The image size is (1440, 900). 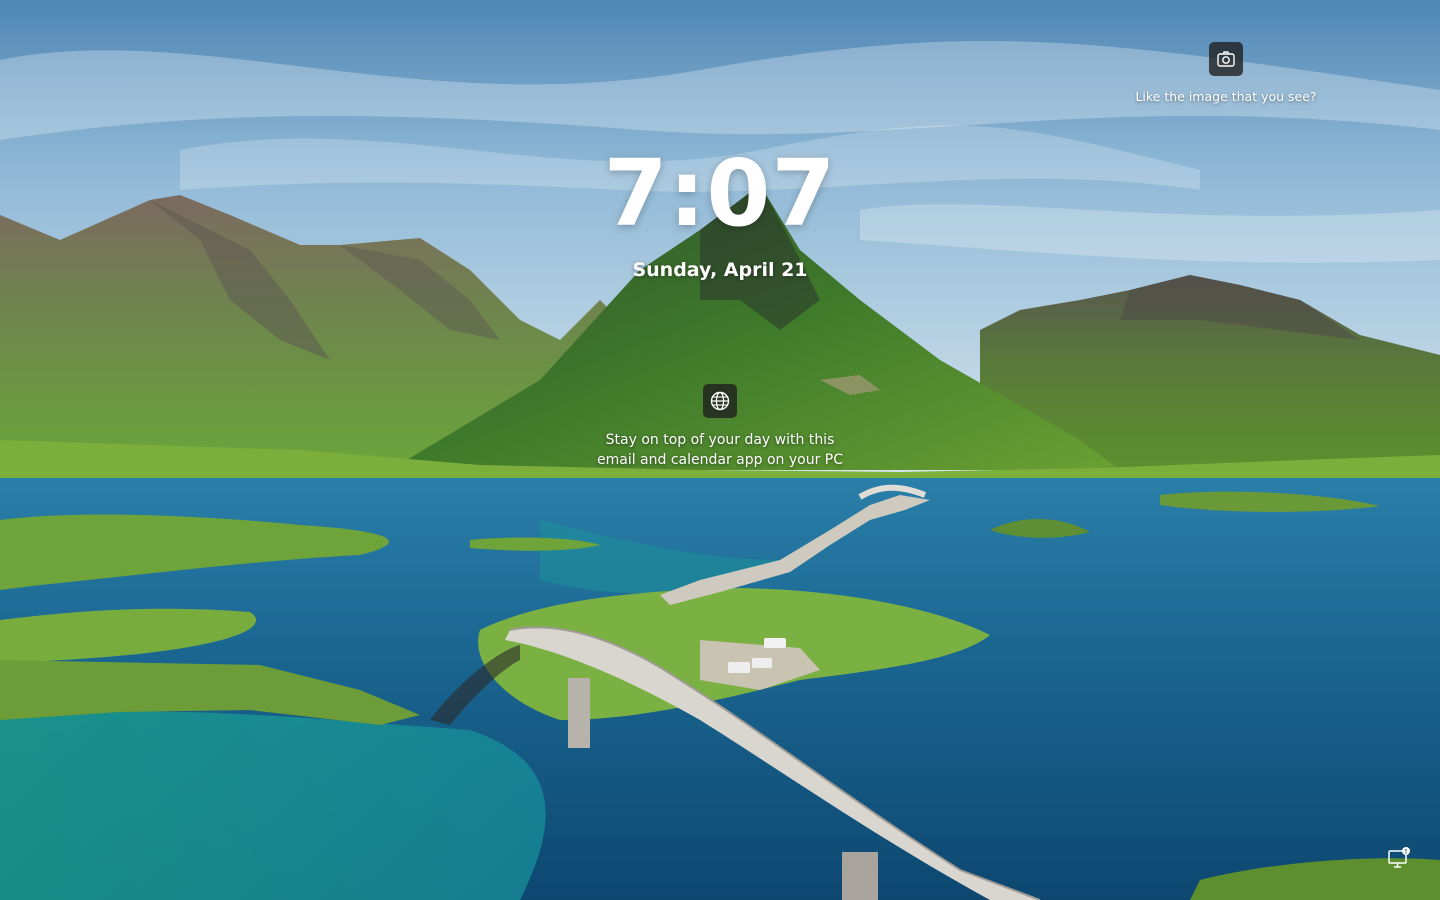 I want to click on network-icon, so click(x=1399, y=857).